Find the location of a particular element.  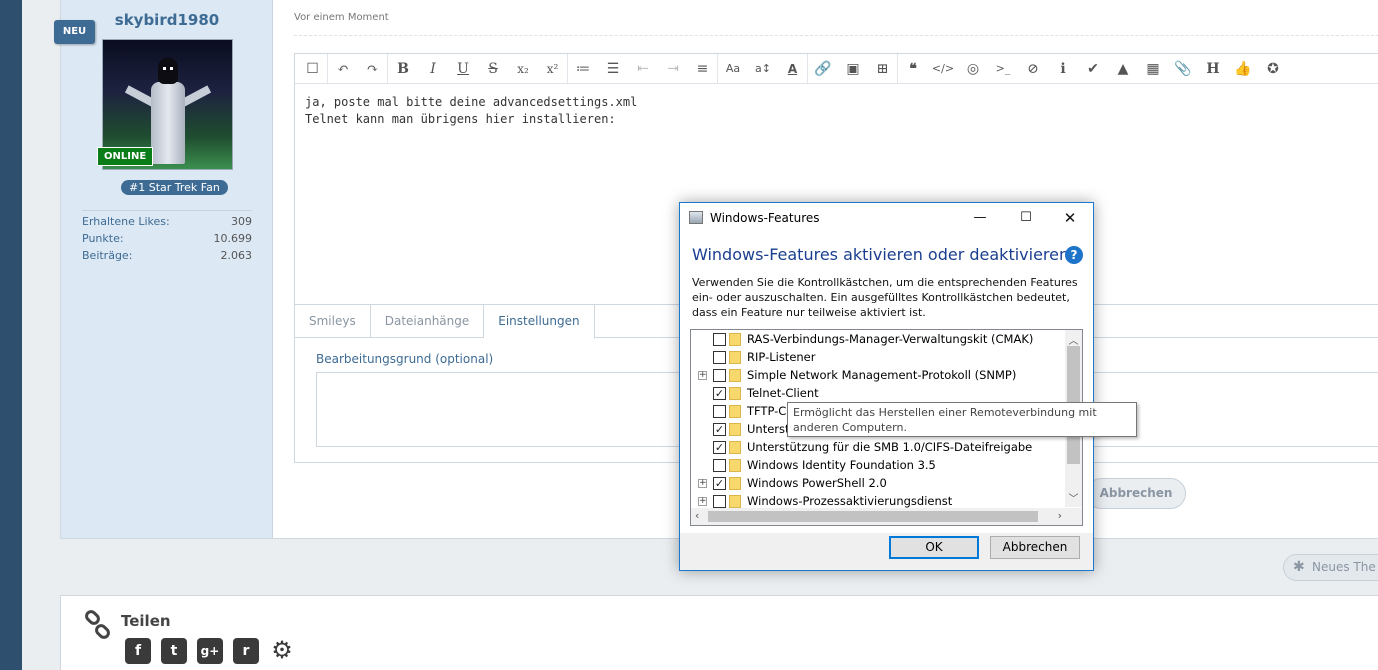

info-icon: ℹ is located at coordinates (1063, 68).